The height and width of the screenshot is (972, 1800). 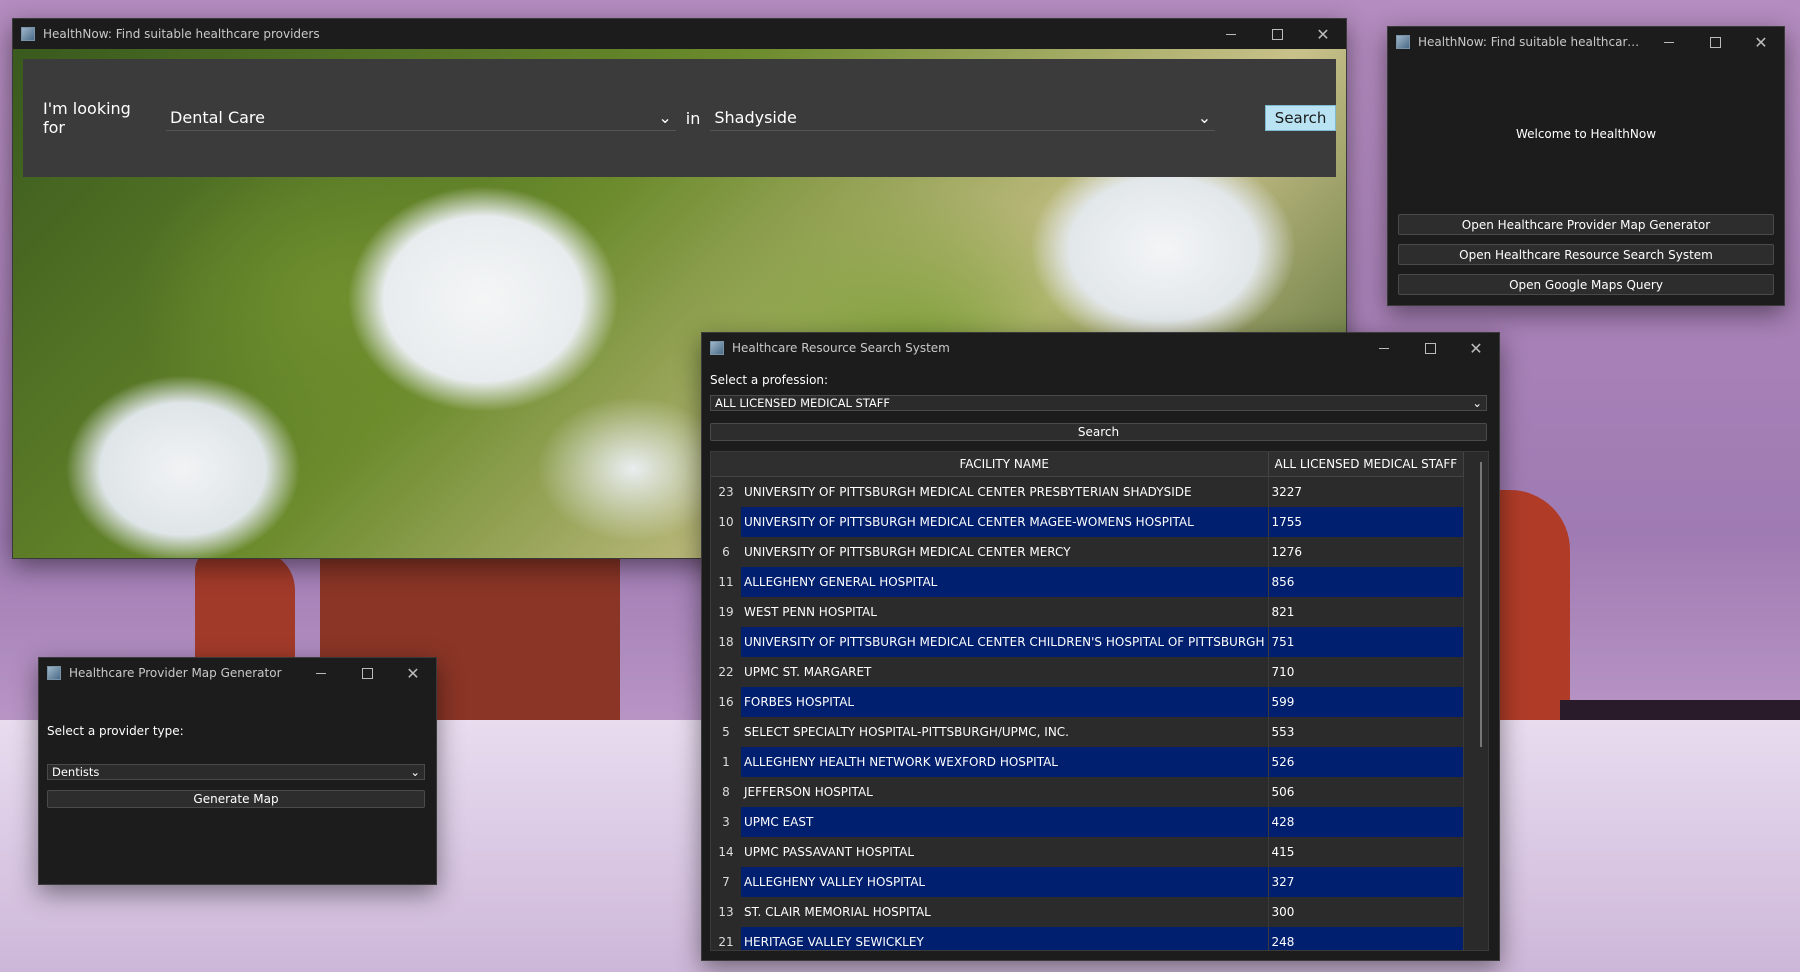 I want to click on table-row: 21 HERITAGE VALLEY SEWICKLEY 248, so click(x=1088, y=938).